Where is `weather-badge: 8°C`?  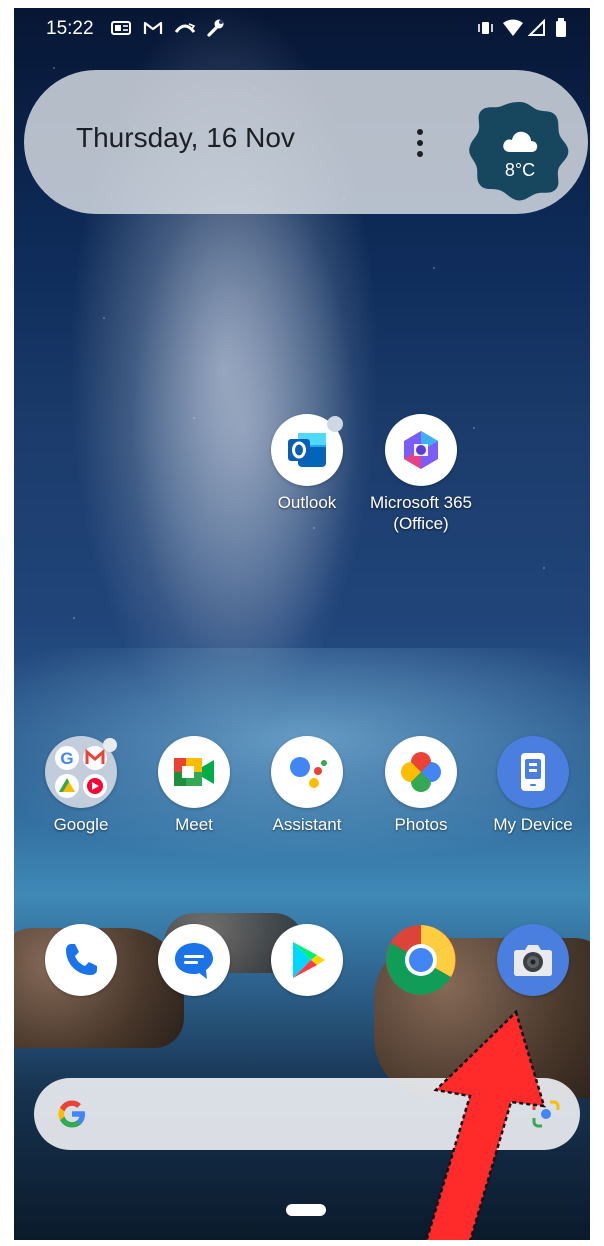 weather-badge: 8°C is located at coordinates (520, 150).